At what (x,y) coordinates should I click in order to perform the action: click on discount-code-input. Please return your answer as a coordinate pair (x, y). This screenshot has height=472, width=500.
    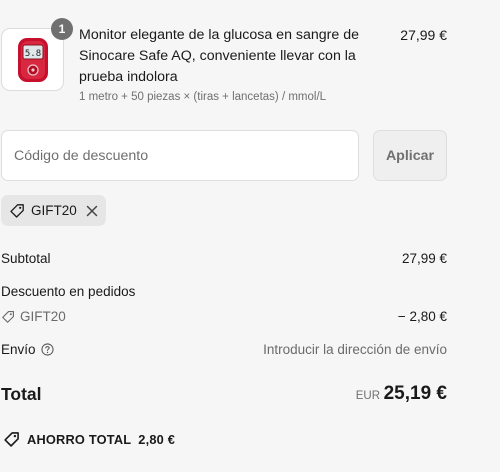
    Looking at the image, I should click on (180, 155).